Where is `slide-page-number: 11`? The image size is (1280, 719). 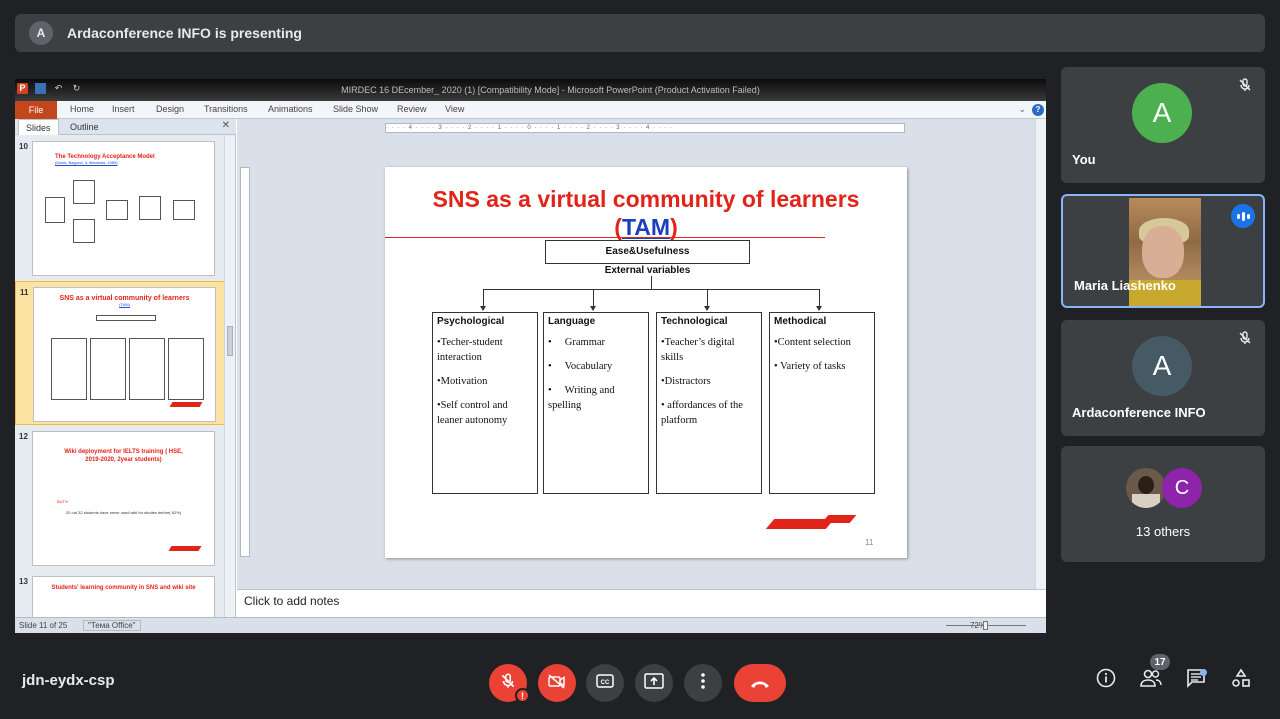 slide-page-number: 11 is located at coordinates (869, 542).